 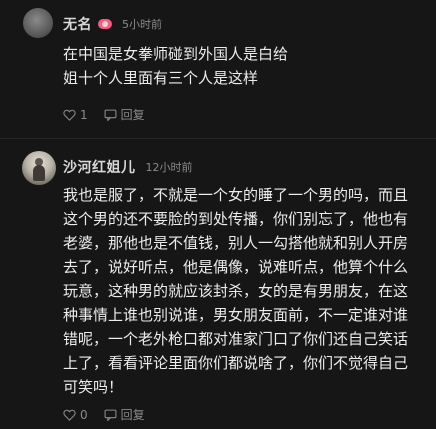 What do you see at coordinates (84, 414) in the screenshot?
I see `like-count: 0` at bounding box center [84, 414].